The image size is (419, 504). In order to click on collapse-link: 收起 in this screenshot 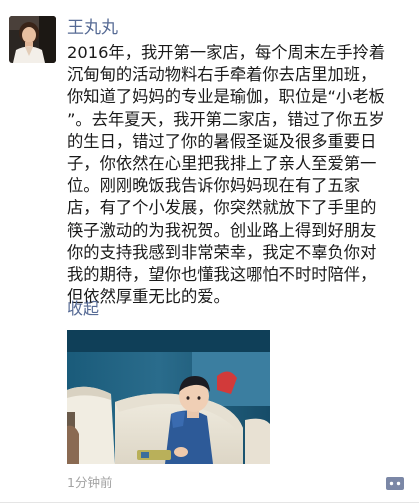, I will do `click(83, 309)`.